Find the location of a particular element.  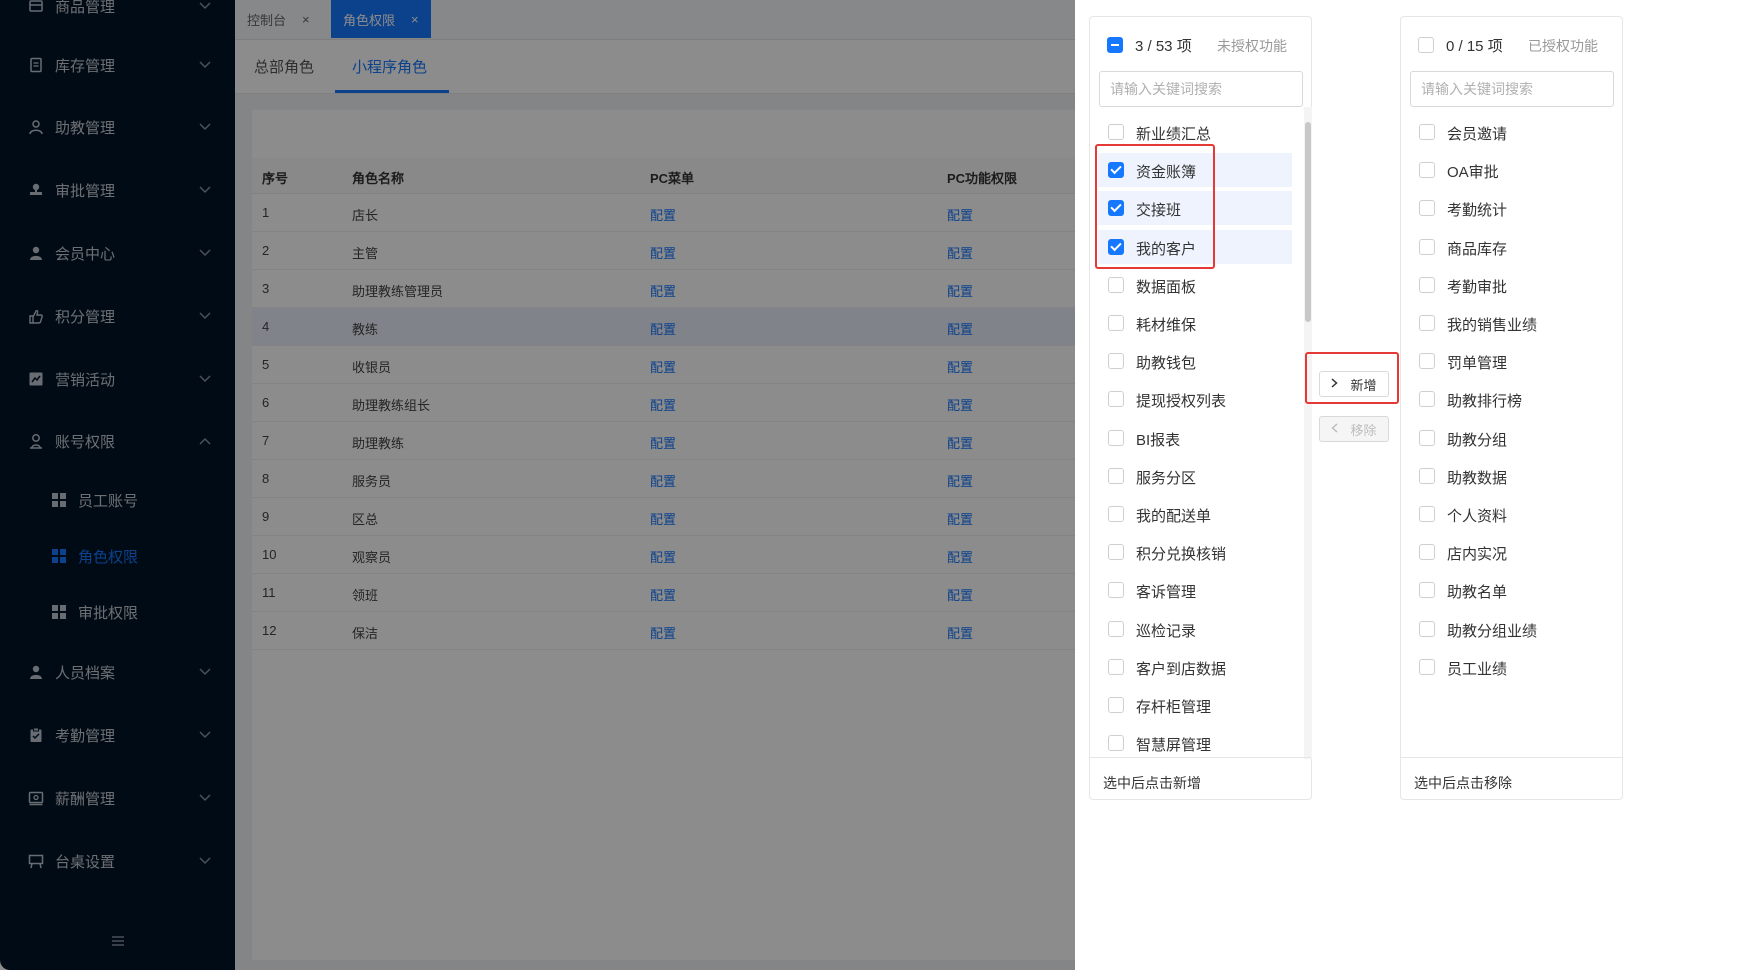

list-item: 助教排行榜 is located at coordinates (1506, 399).